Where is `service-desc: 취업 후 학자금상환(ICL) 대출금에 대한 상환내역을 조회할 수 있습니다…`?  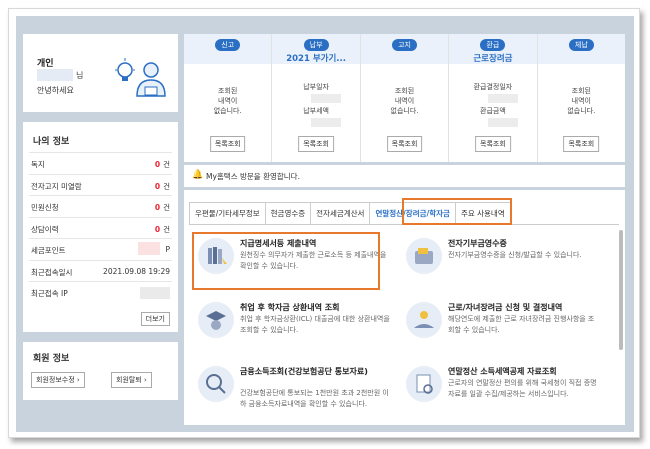 service-desc: 취업 후 학자금상환(ICL) 대출금에 대한 상환내역을 조회할 수 있습니다… is located at coordinates (315, 324).